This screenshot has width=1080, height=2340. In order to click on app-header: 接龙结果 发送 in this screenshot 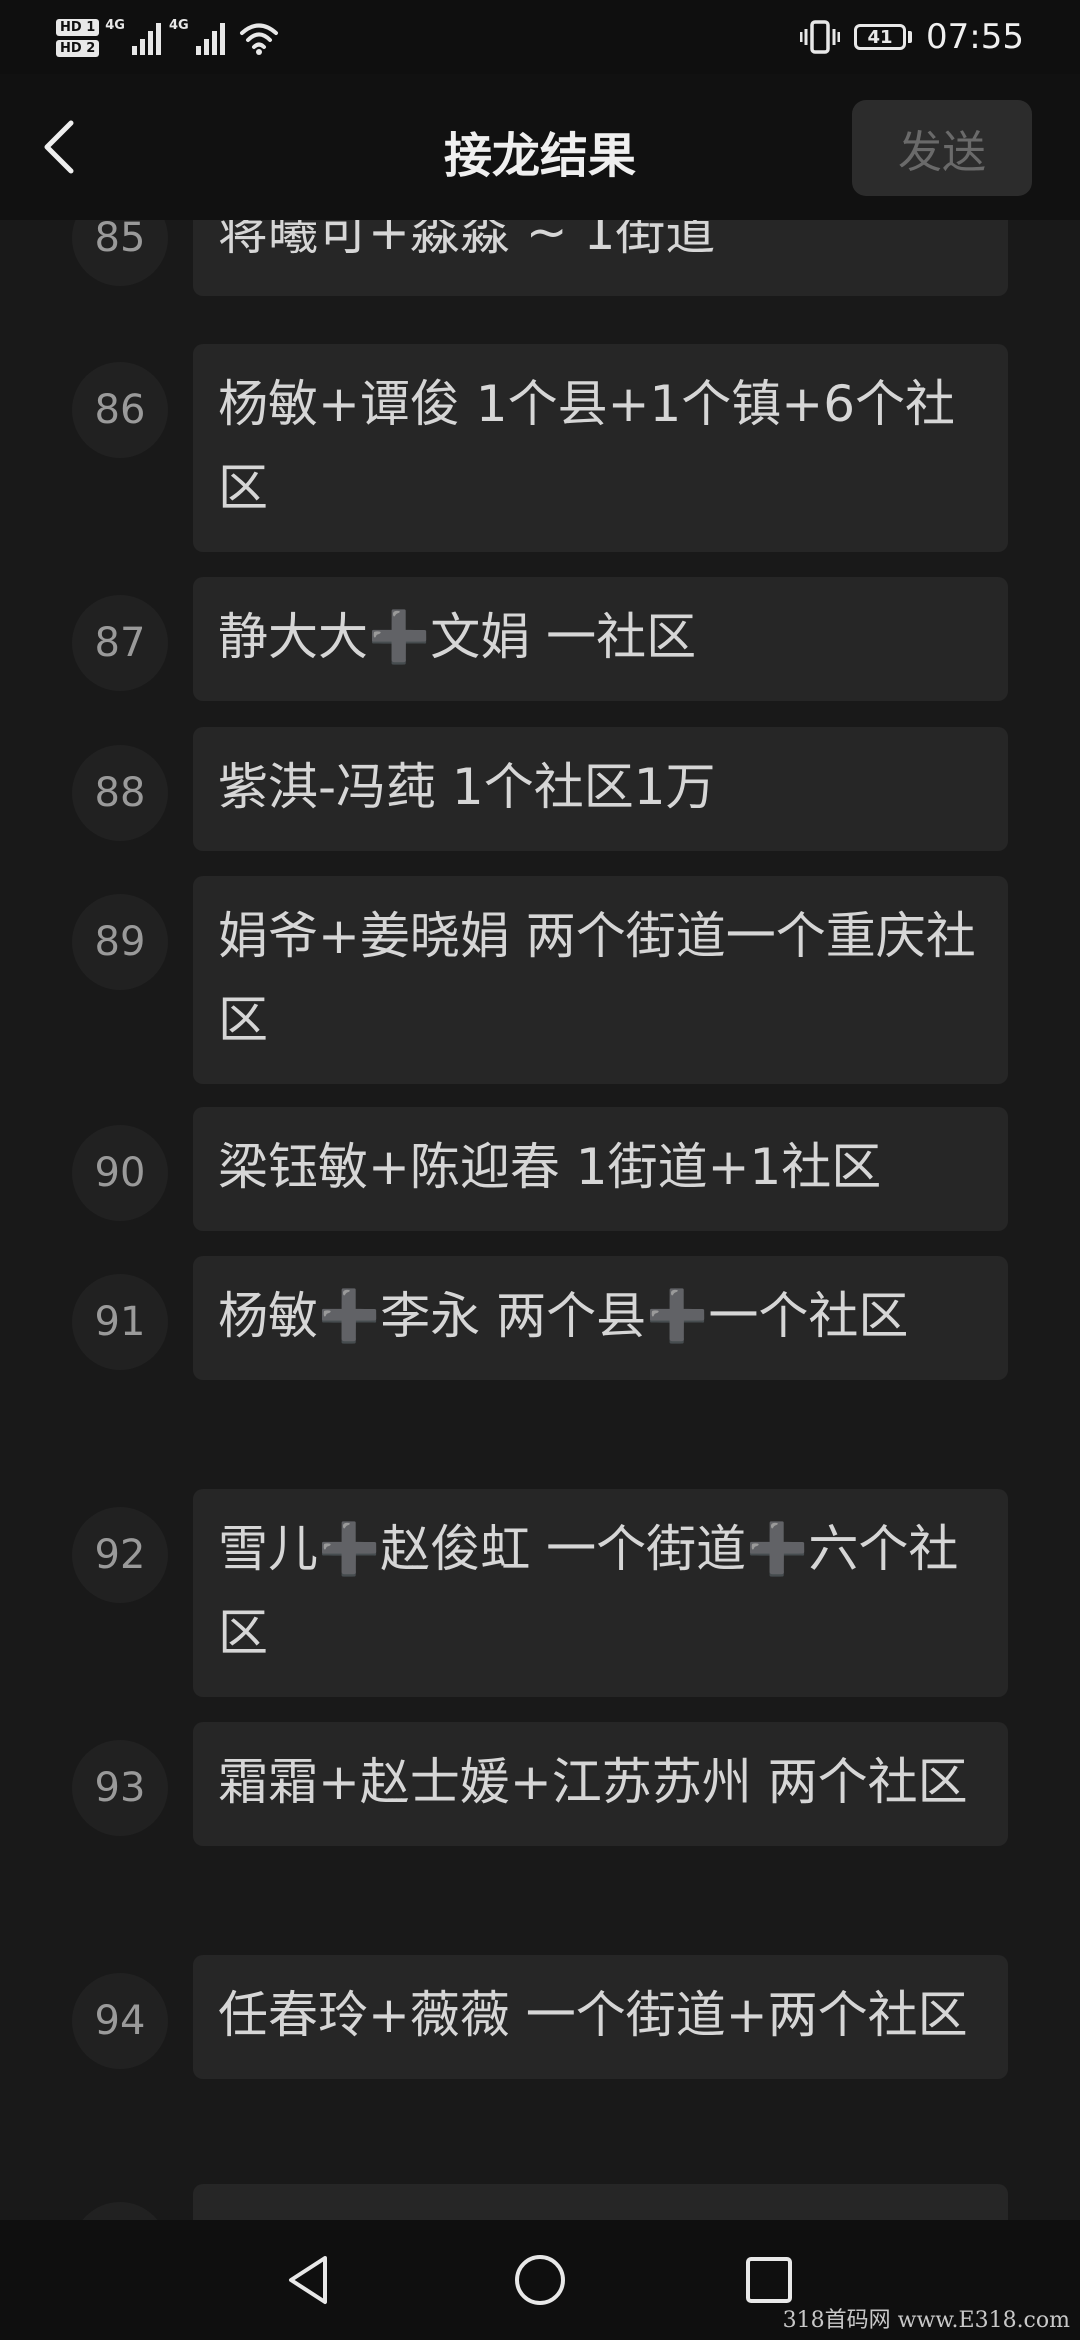, I will do `click(540, 147)`.